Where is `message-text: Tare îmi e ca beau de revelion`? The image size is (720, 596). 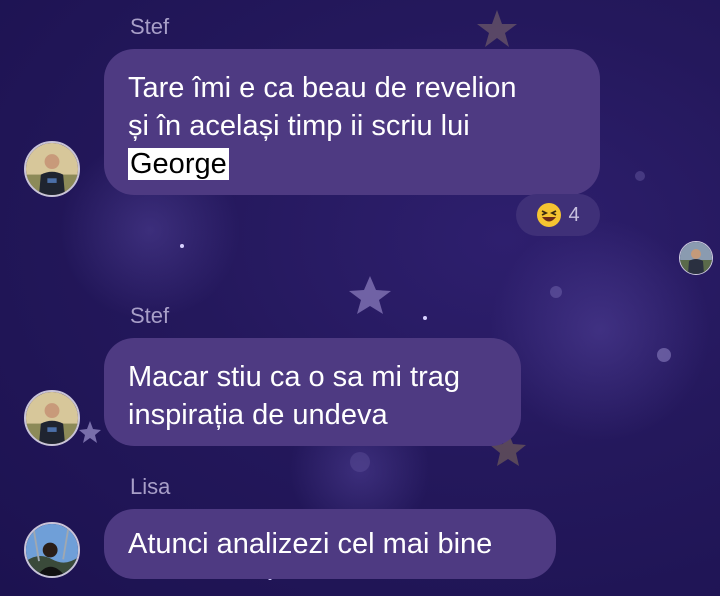 message-text: Tare îmi e ca beau de revelion is located at coordinates (322, 88).